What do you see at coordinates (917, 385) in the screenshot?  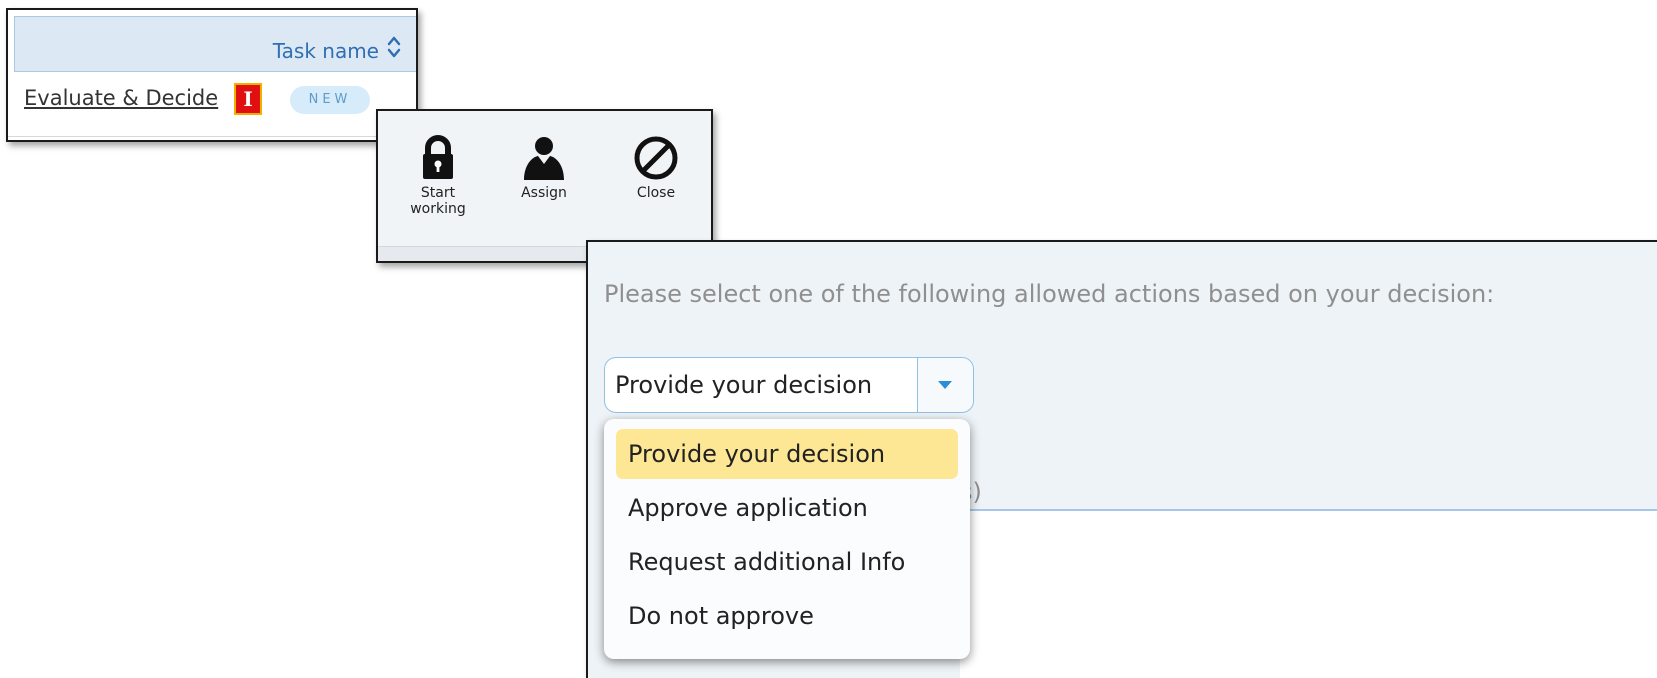 I see `select-divider` at bounding box center [917, 385].